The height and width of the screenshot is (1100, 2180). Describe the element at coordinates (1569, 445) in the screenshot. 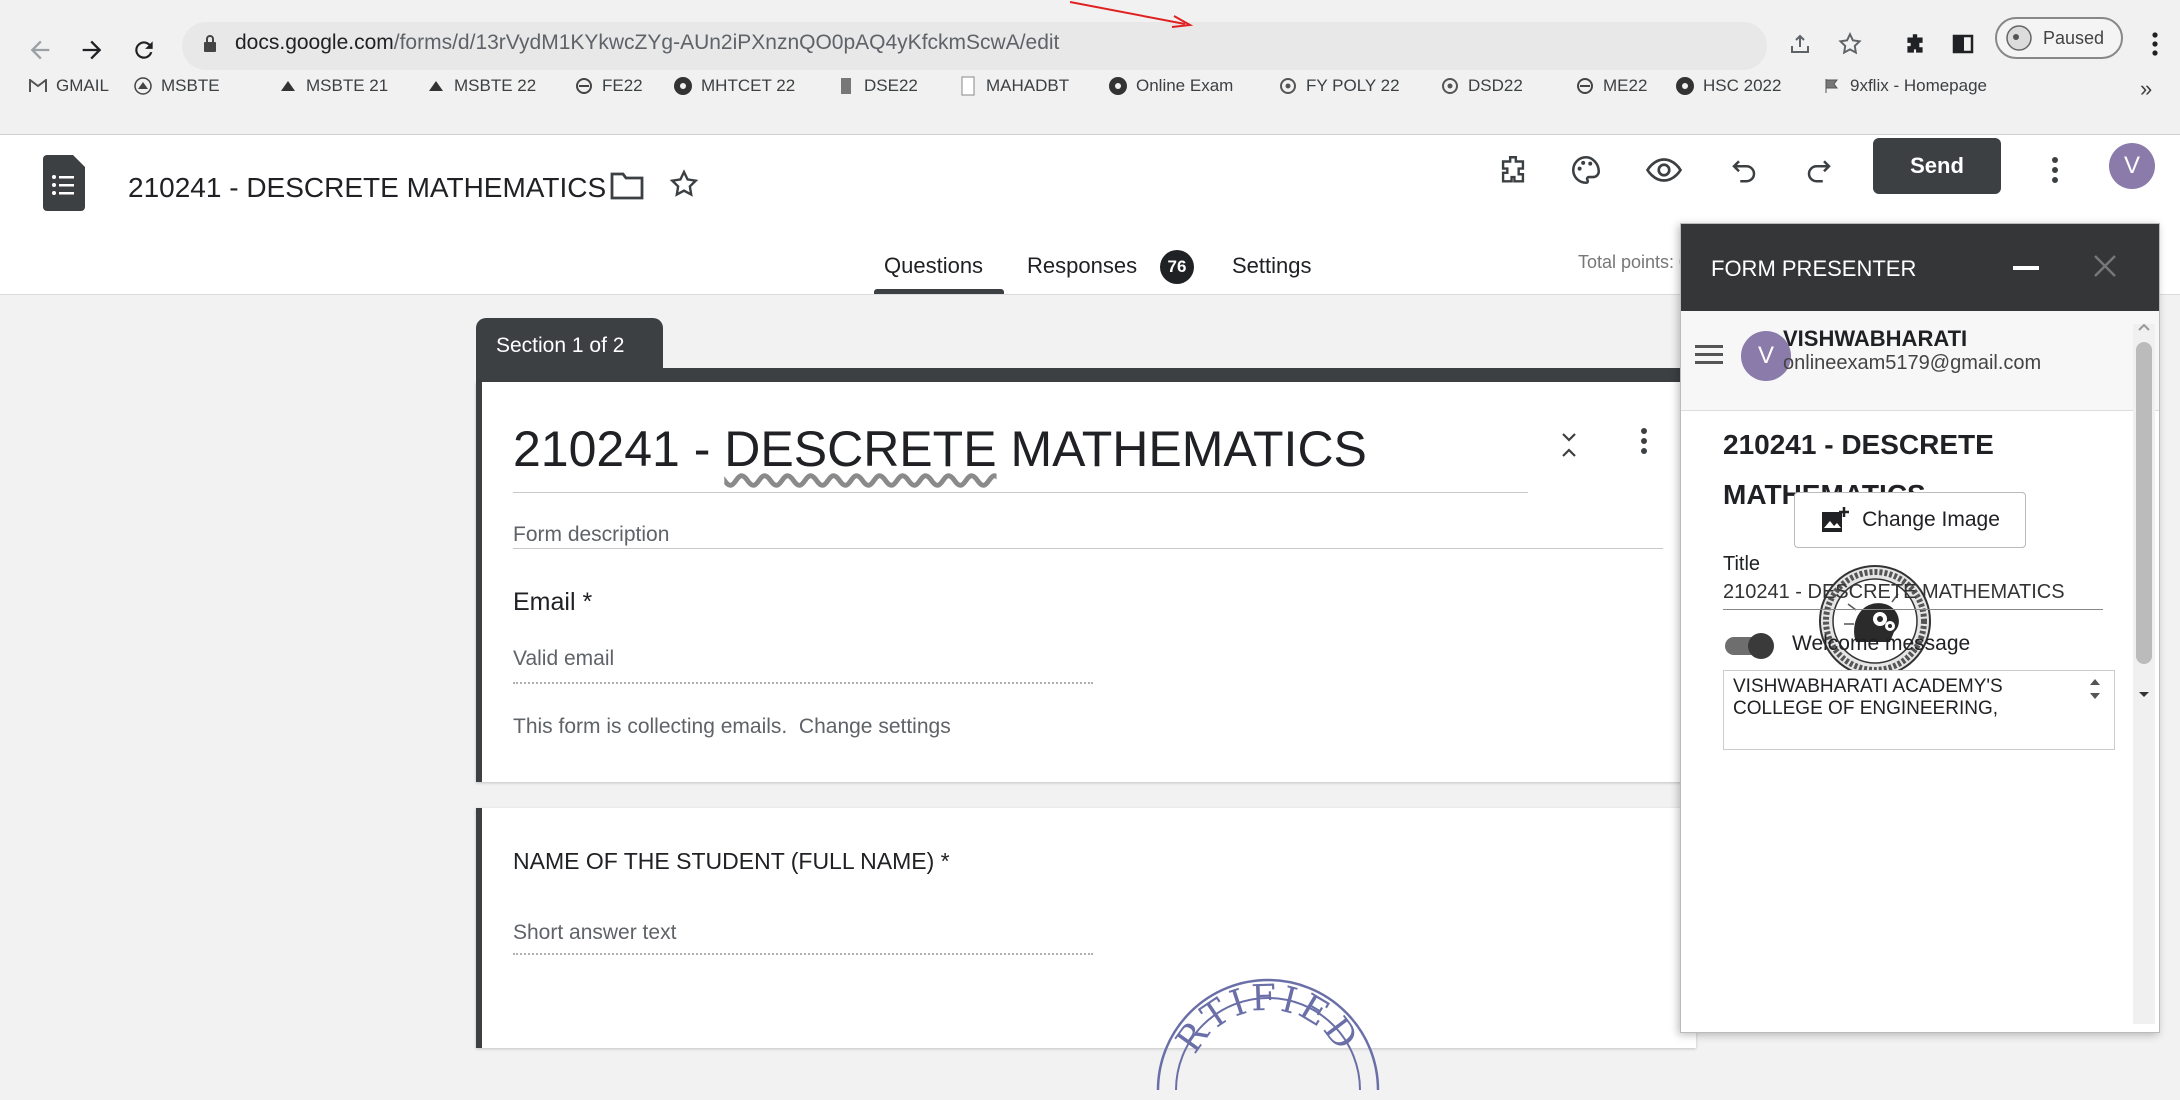

I see `collapse-section-icon` at that location.